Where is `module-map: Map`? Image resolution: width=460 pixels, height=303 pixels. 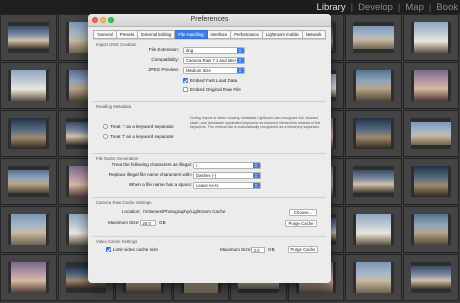
module-map: Map is located at coordinates (414, 7).